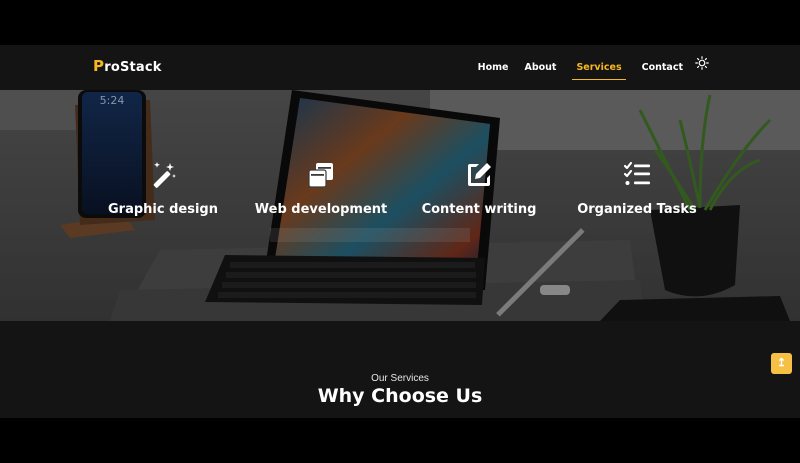 The image size is (800, 463). Describe the element at coordinates (540, 67) in the screenshot. I see `nav-about: About` at that location.